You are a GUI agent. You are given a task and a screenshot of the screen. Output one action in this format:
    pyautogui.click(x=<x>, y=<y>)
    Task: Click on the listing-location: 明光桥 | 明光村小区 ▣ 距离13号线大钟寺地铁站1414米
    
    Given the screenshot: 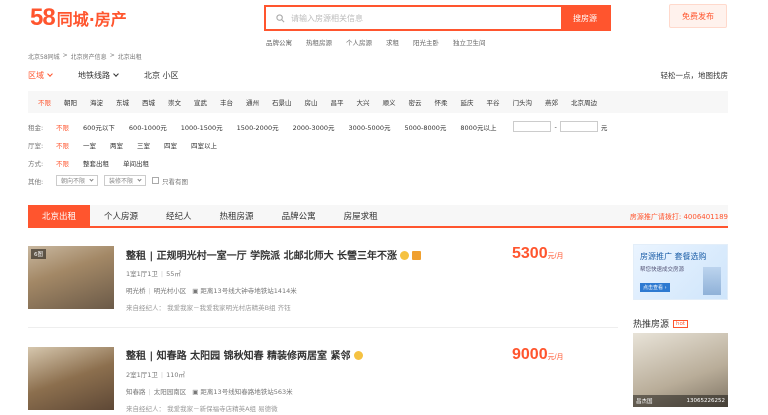 What is the action you would take?
    pyautogui.click(x=211, y=291)
    